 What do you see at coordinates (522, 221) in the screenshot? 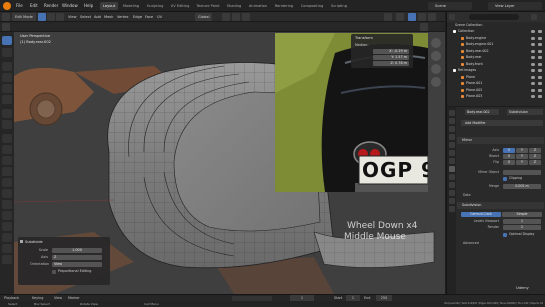
I see `levels-viewport-field: 1` at bounding box center [522, 221].